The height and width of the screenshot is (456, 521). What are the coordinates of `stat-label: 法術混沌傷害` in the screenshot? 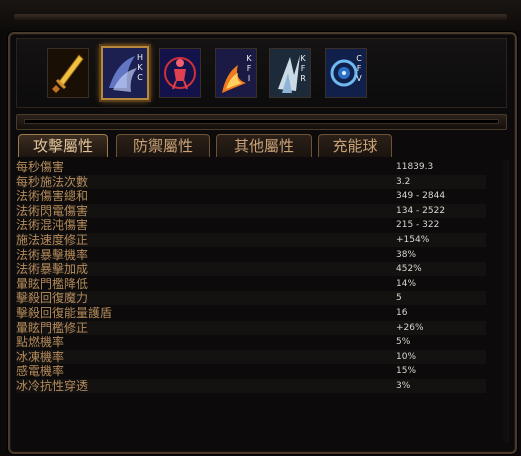 It's located at (52, 225).